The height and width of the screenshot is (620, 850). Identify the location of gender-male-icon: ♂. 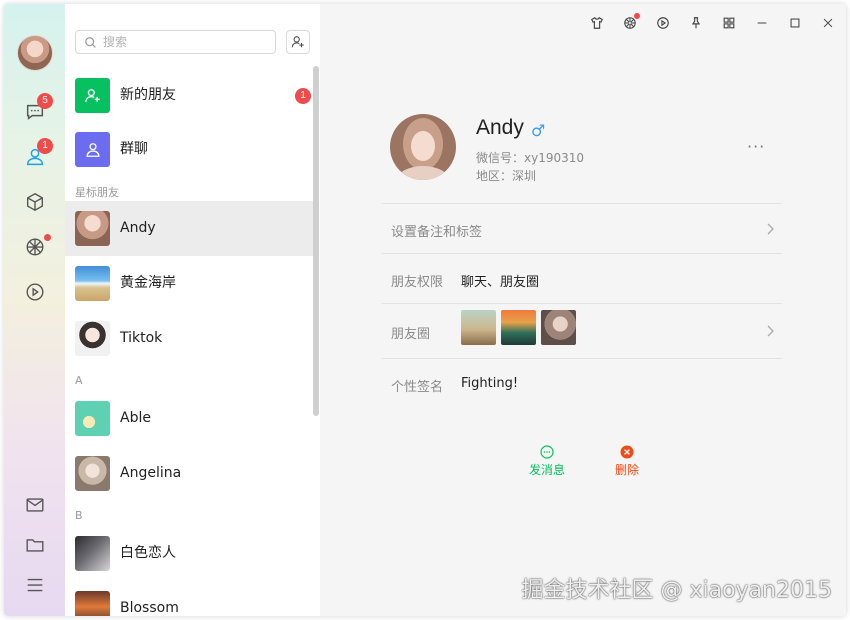
(538, 130).